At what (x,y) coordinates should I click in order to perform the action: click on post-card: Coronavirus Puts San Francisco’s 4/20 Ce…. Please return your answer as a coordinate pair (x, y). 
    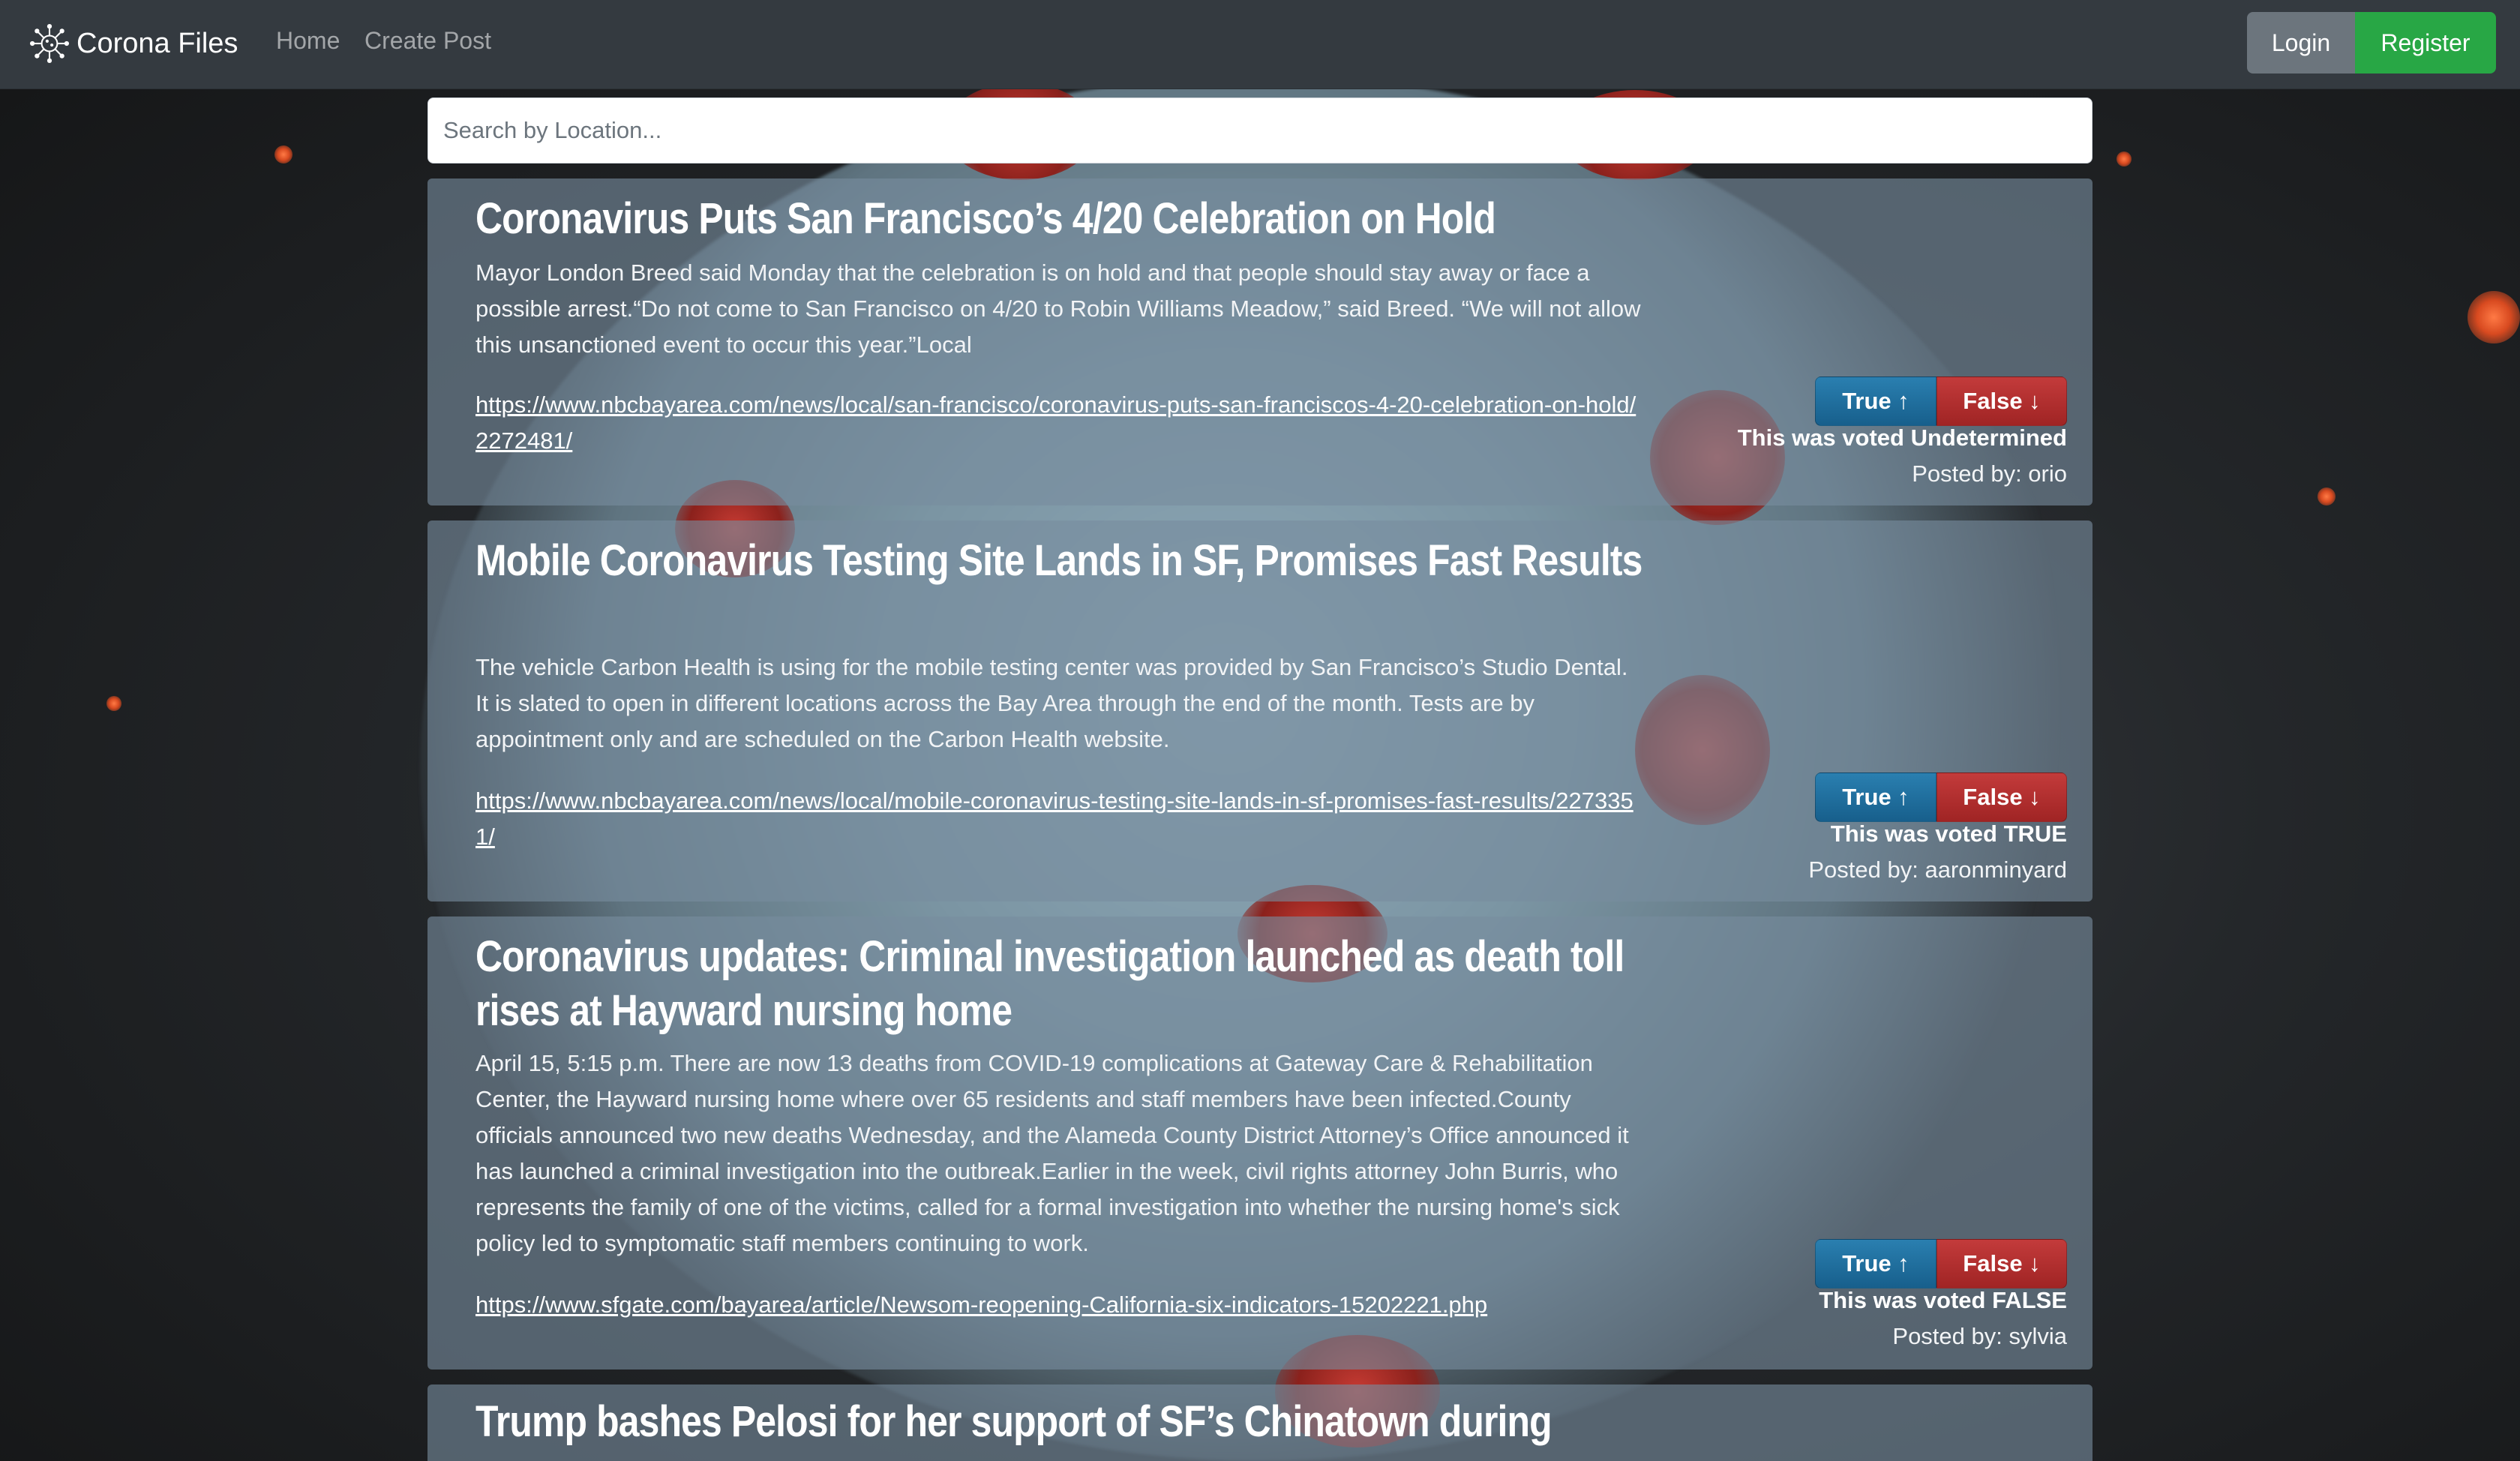
    Looking at the image, I should click on (1260, 342).